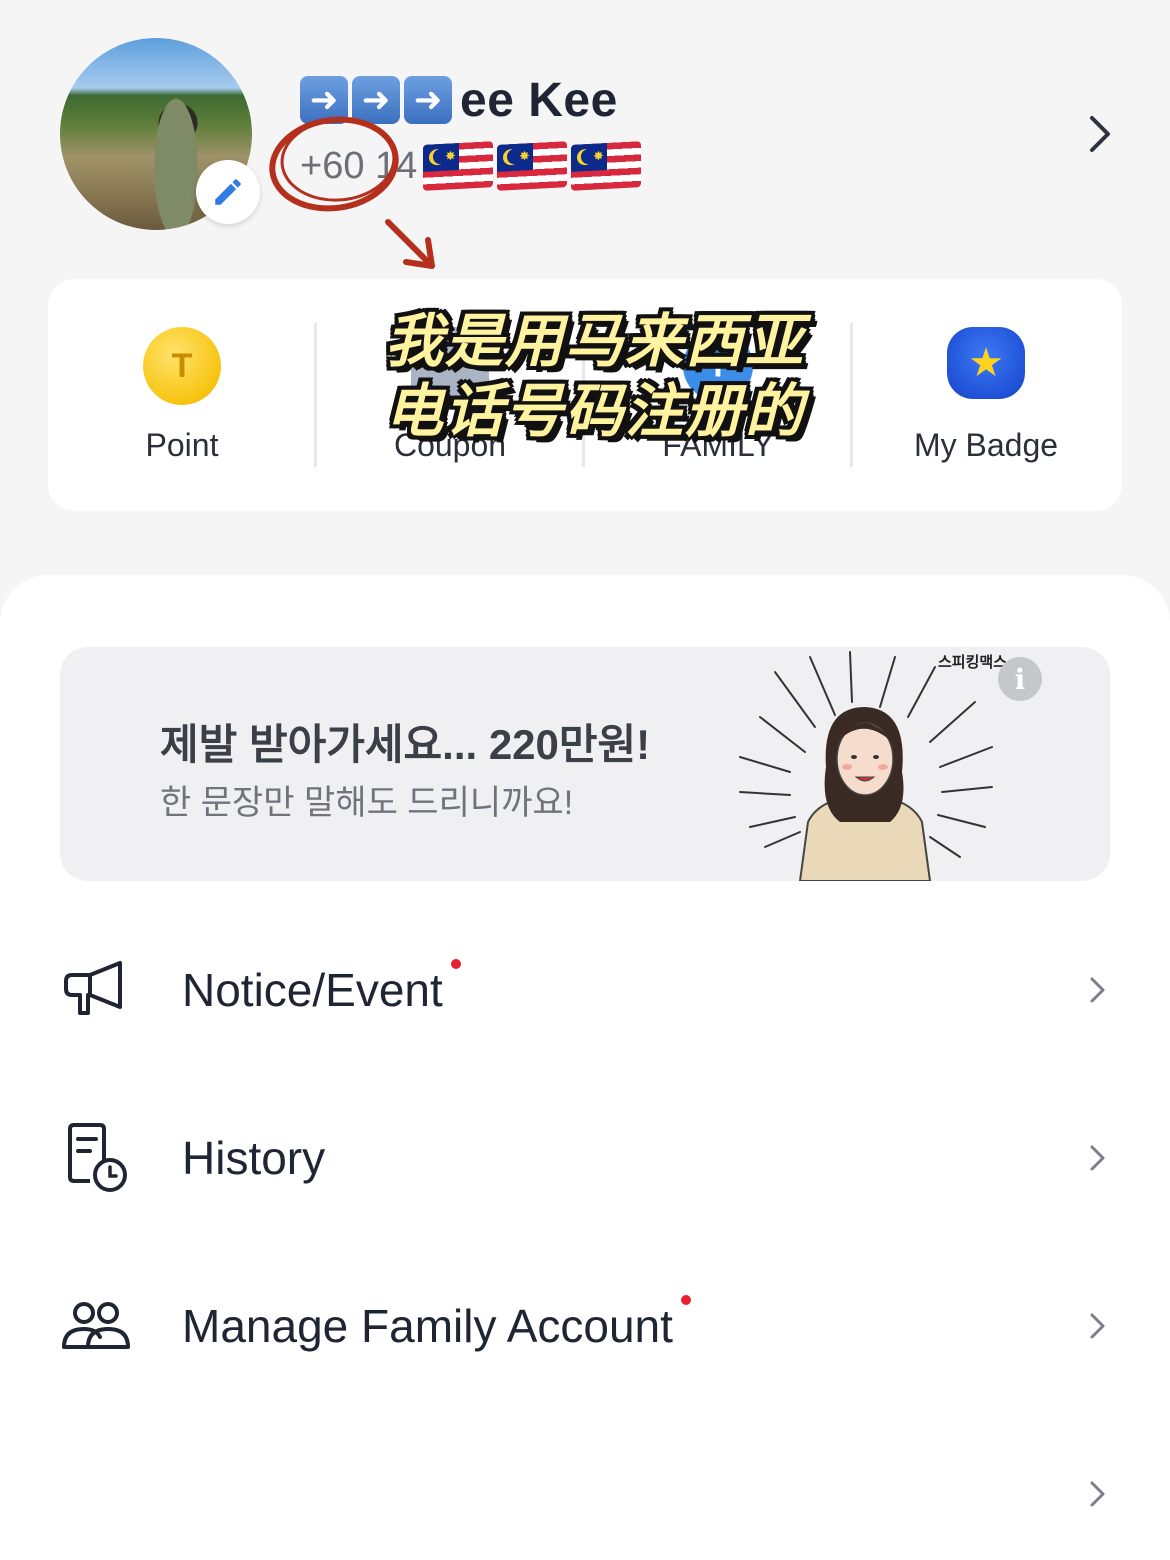 The height and width of the screenshot is (1560, 1170). Describe the element at coordinates (97, 1157) in the screenshot. I see `history-document-icon` at that location.